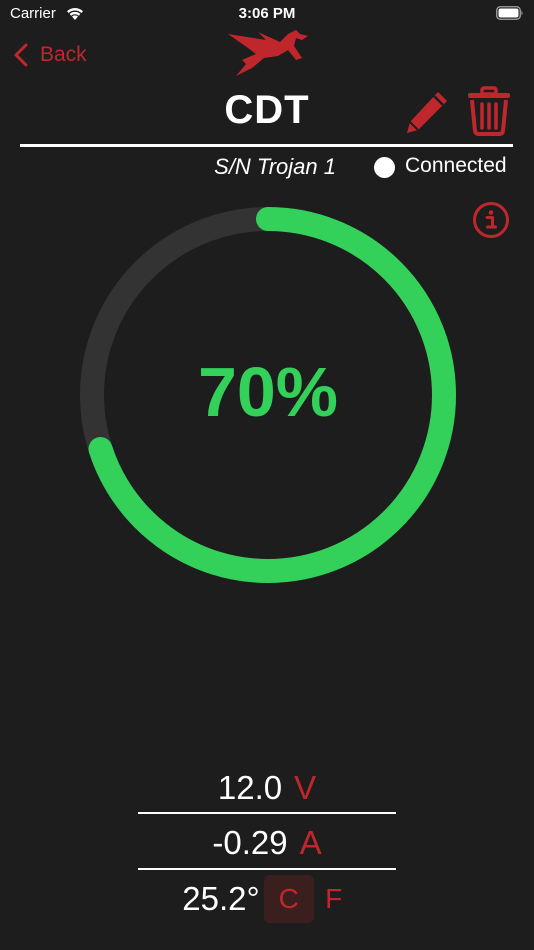  I want to click on title-divider, so click(266, 145).